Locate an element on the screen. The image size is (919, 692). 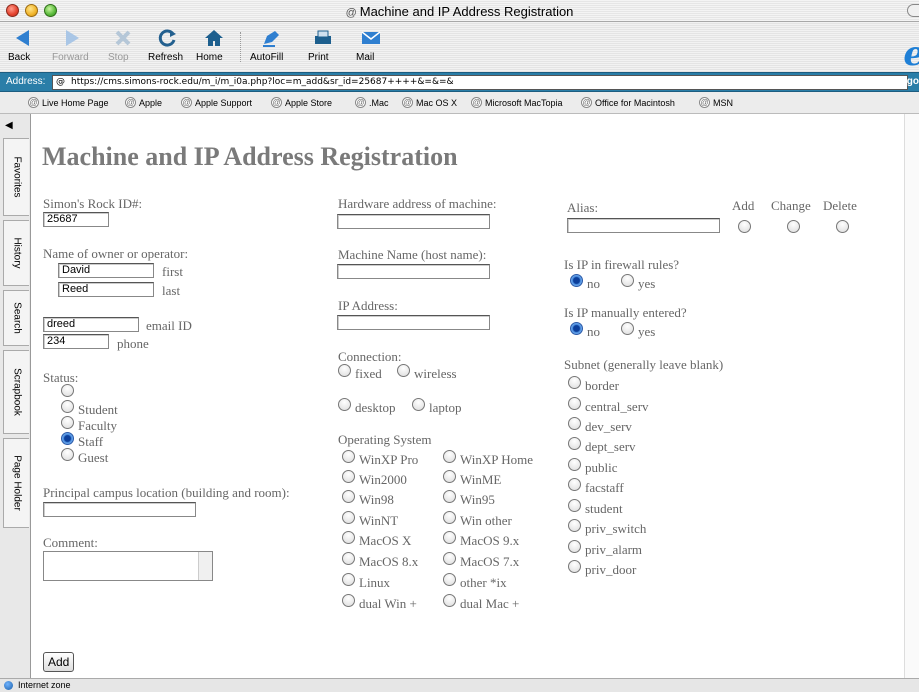
owner-label: Name of owner or operator: is located at coordinates (116, 253).